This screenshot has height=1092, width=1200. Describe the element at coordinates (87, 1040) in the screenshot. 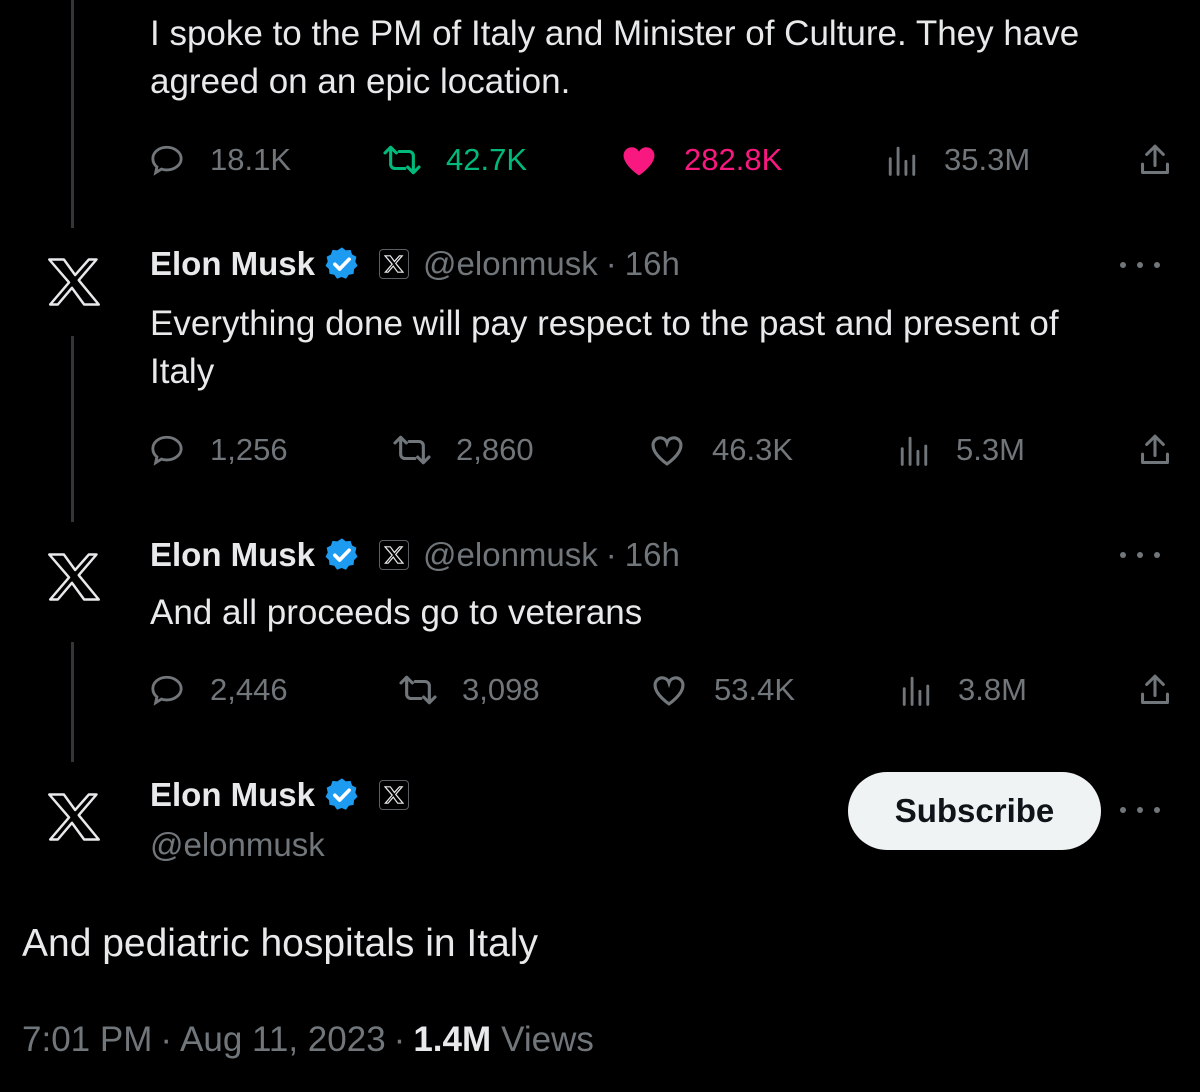

I see `tweet-time: 7:01 PM` at that location.